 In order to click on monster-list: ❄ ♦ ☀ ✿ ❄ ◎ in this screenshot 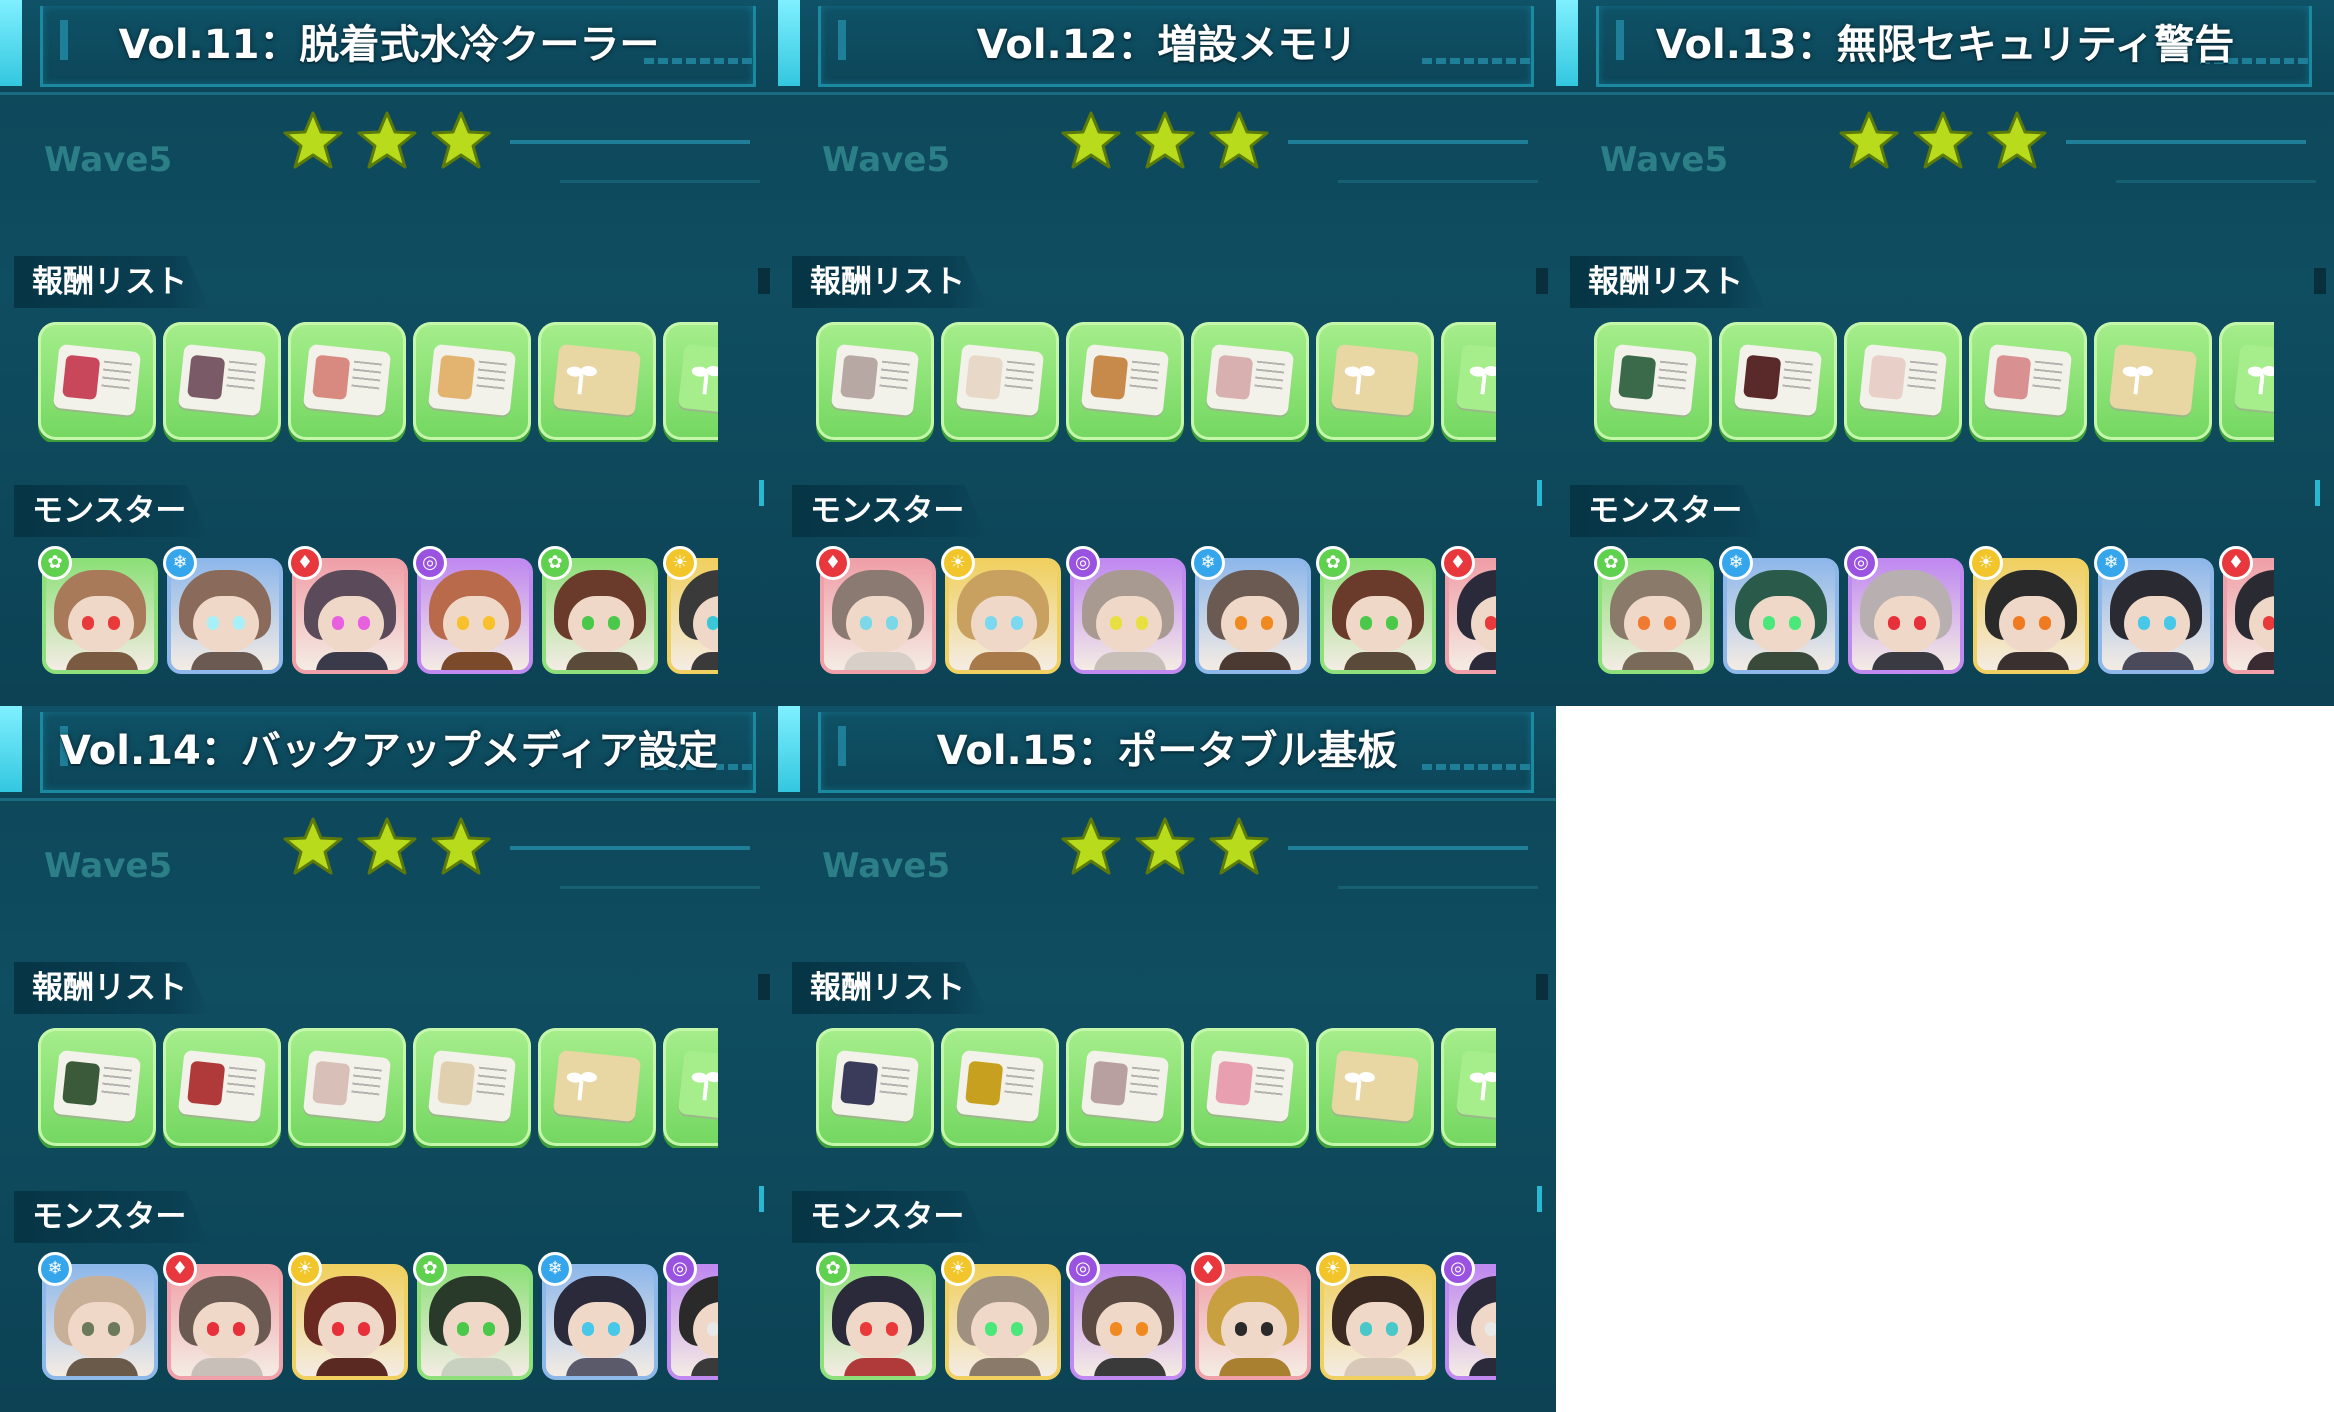, I will do `click(378, 1327)`.